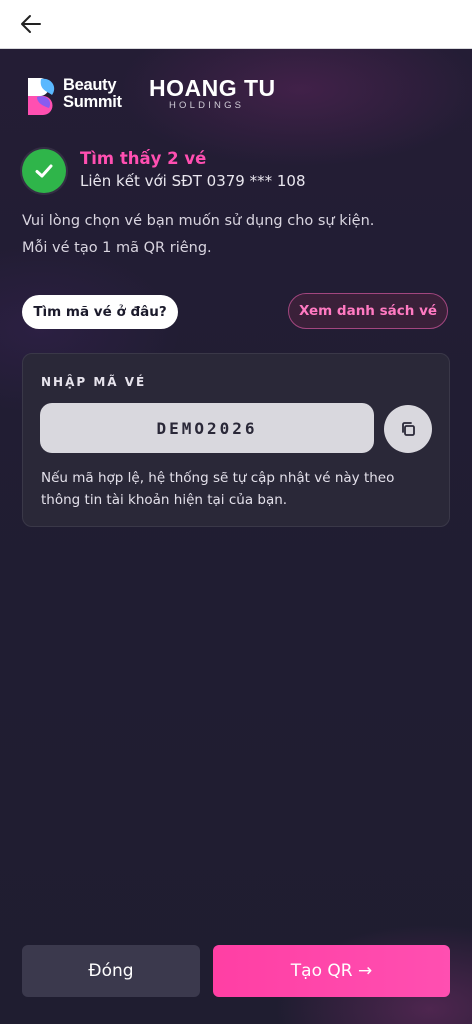 The height and width of the screenshot is (1024, 472). What do you see at coordinates (90, 85) in the screenshot?
I see `beauty-summit-line1: Beauty` at bounding box center [90, 85].